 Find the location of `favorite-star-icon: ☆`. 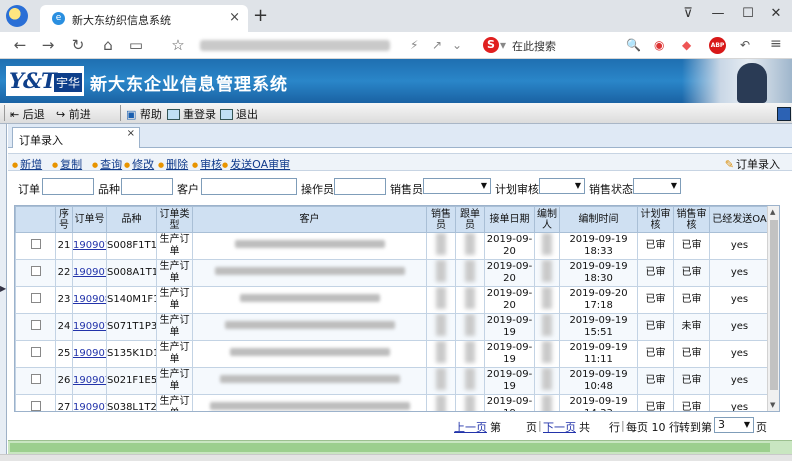

favorite-star-icon: ☆ is located at coordinates (178, 45).